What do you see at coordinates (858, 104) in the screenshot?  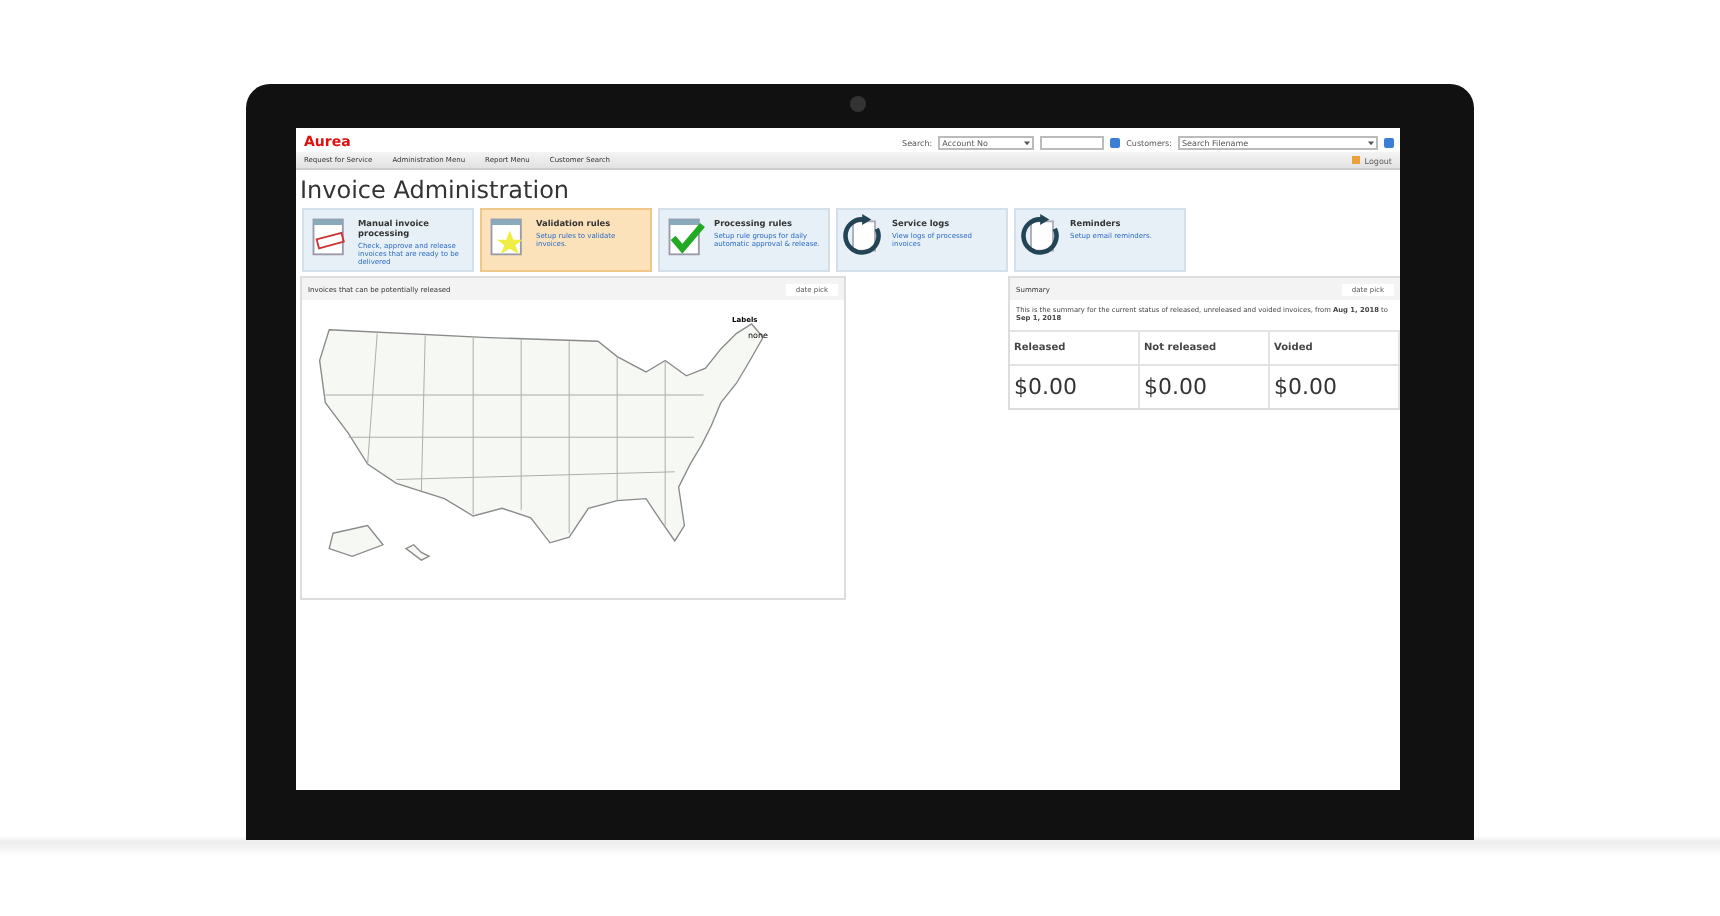 I see `camera-icon` at bounding box center [858, 104].